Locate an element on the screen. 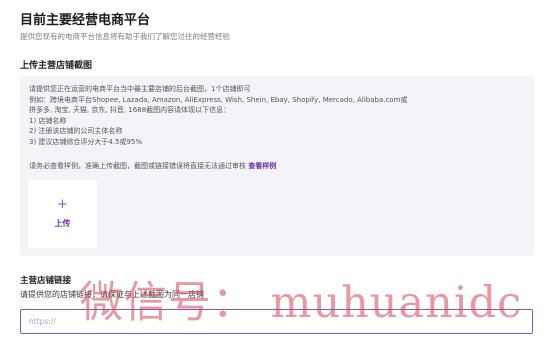 This screenshot has width=555, height=345. link-section-title: 主营店铺链接 is located at coordinates (46, 281).